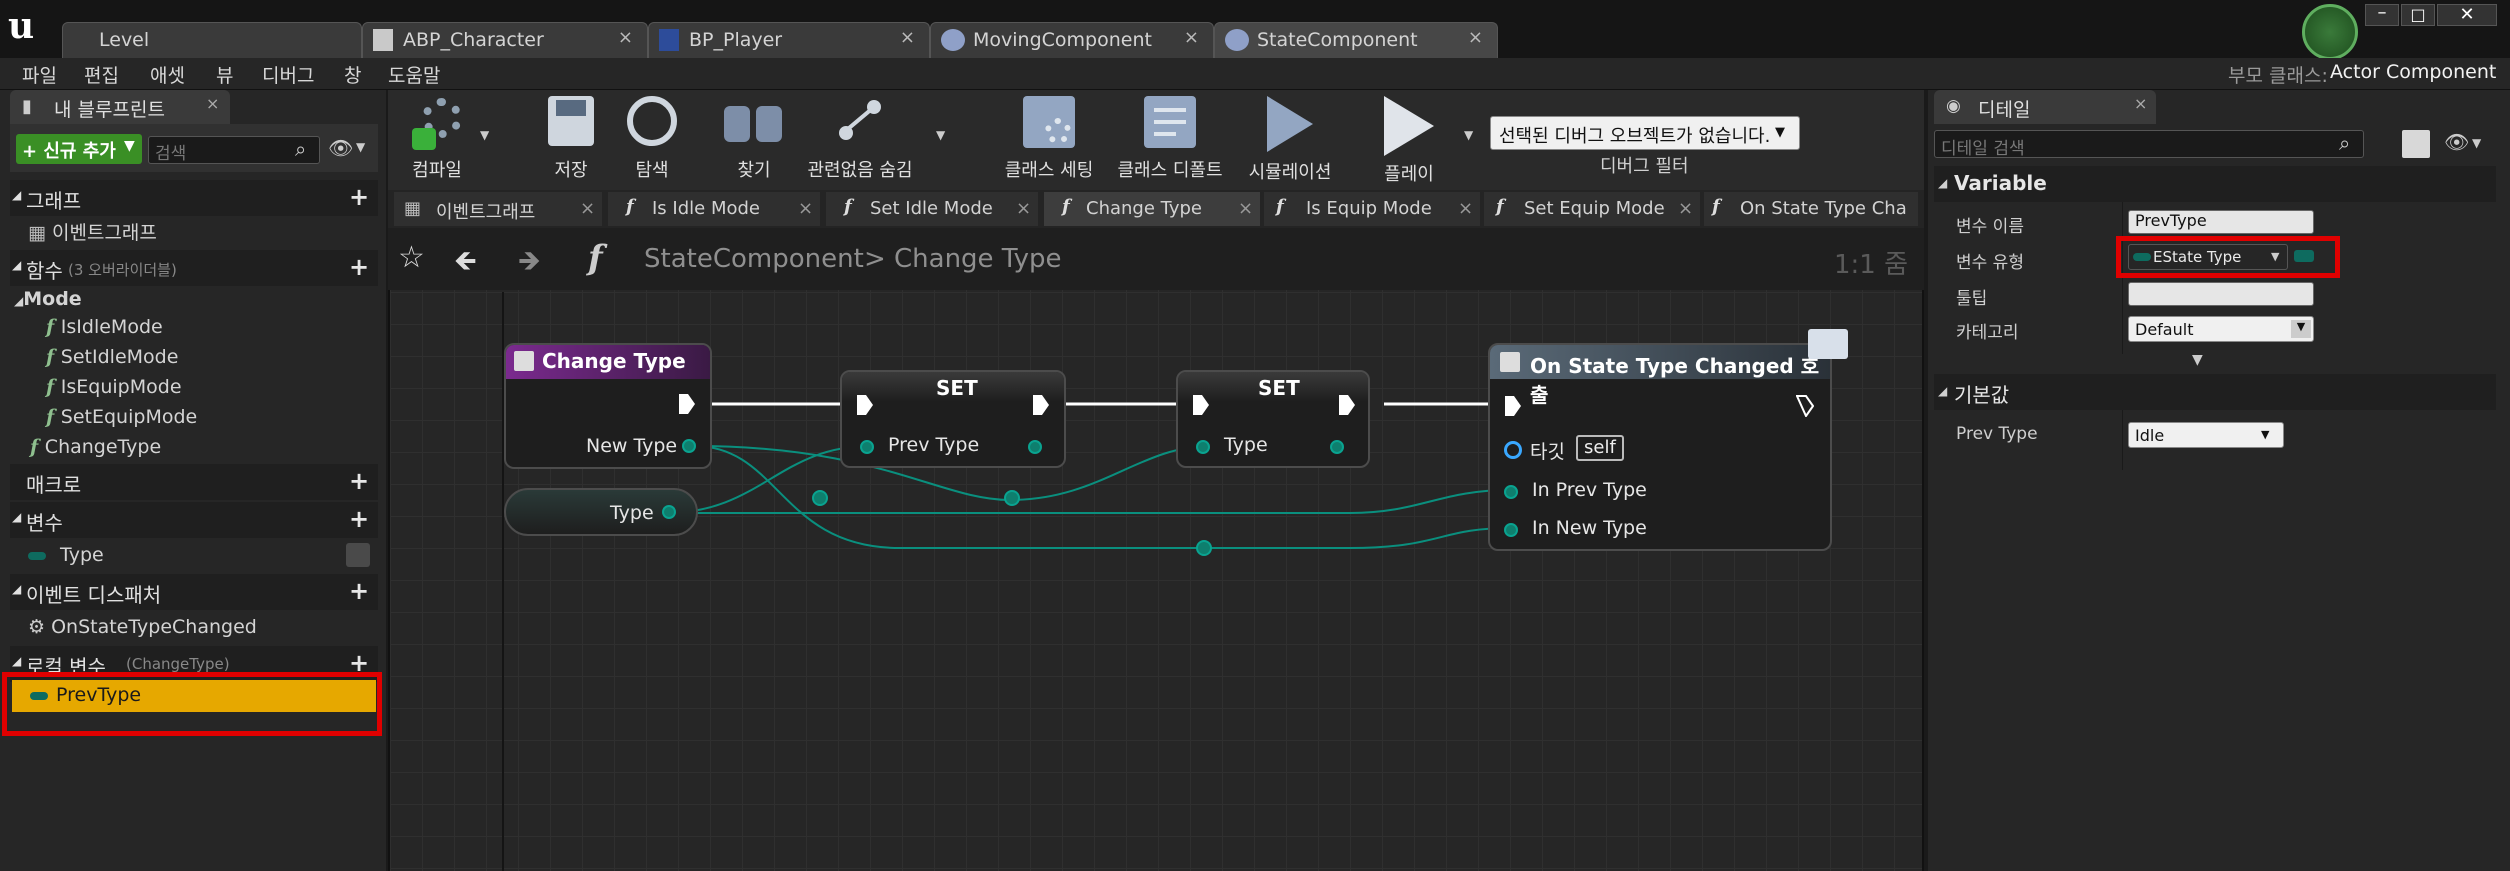 This screenshot has height=871, width=2510. I want to click on function-entry-icon, so click(524, 361).